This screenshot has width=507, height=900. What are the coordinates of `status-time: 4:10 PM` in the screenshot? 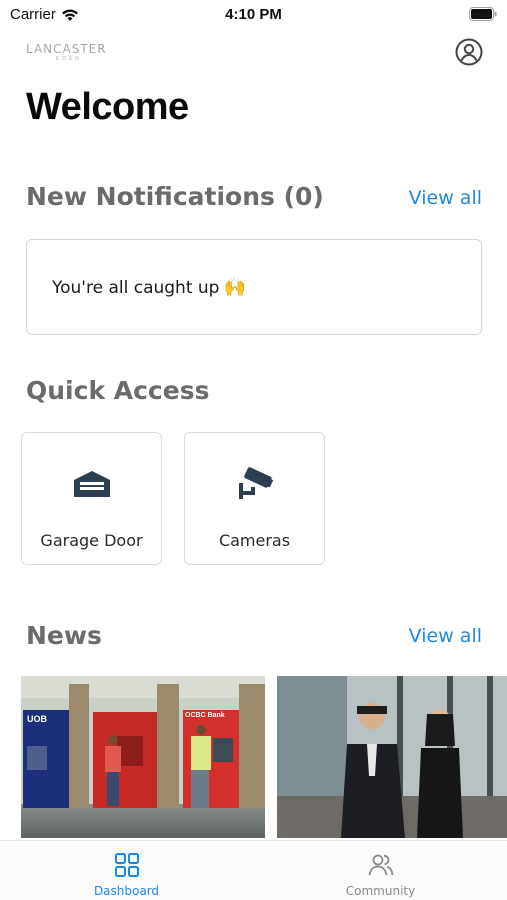 It's located at (253, 14).